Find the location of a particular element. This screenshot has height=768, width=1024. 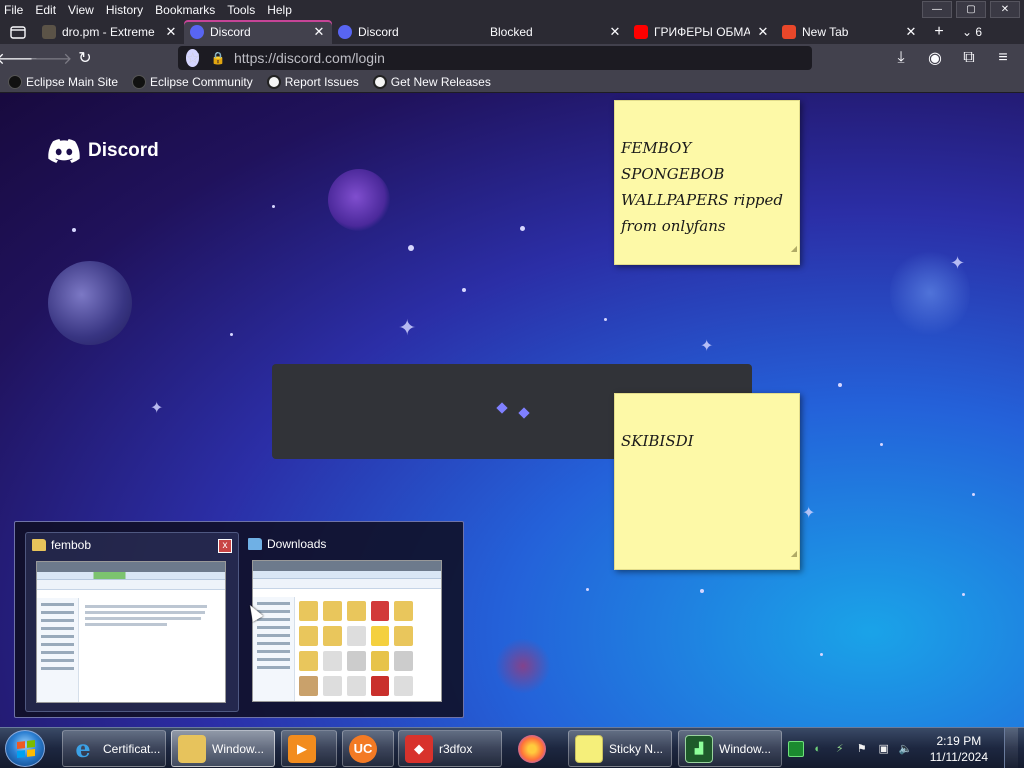

network-disconnected-icon: ▣ is located at coordinates (884, 749).